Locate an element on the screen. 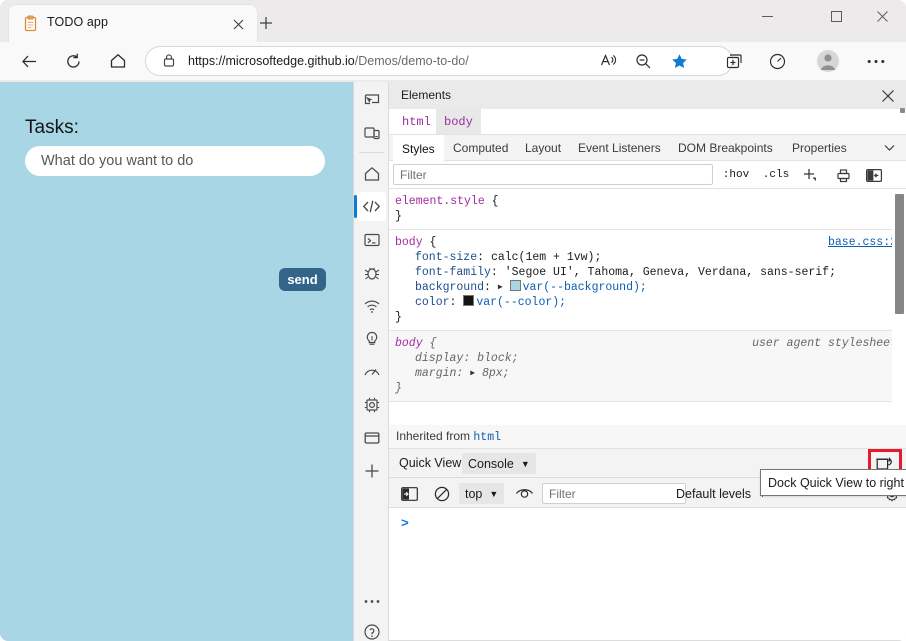 The width and height of the screenshot is (906, 641). inspect-element-icon is located at coordinates (371, 100).